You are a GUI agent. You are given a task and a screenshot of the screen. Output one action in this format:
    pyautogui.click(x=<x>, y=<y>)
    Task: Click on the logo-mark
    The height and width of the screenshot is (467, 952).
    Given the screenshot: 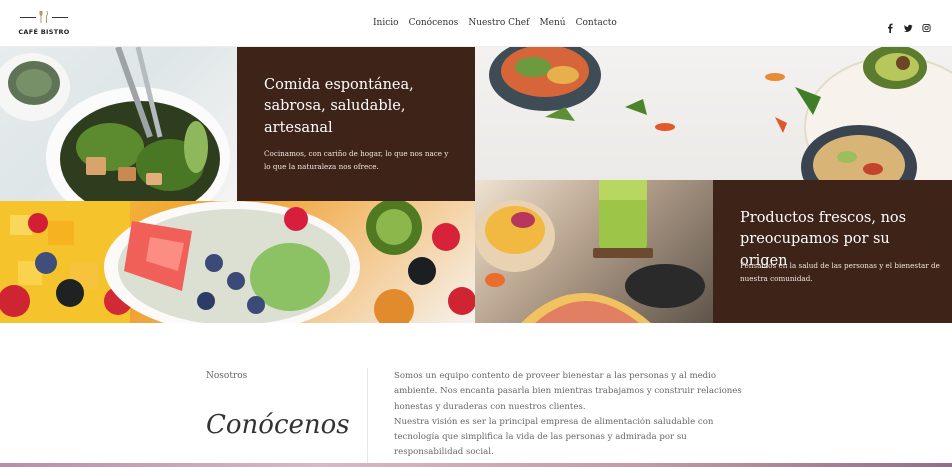 What is the action you would take?
    pyautogui.click(x=44, y=17)
    